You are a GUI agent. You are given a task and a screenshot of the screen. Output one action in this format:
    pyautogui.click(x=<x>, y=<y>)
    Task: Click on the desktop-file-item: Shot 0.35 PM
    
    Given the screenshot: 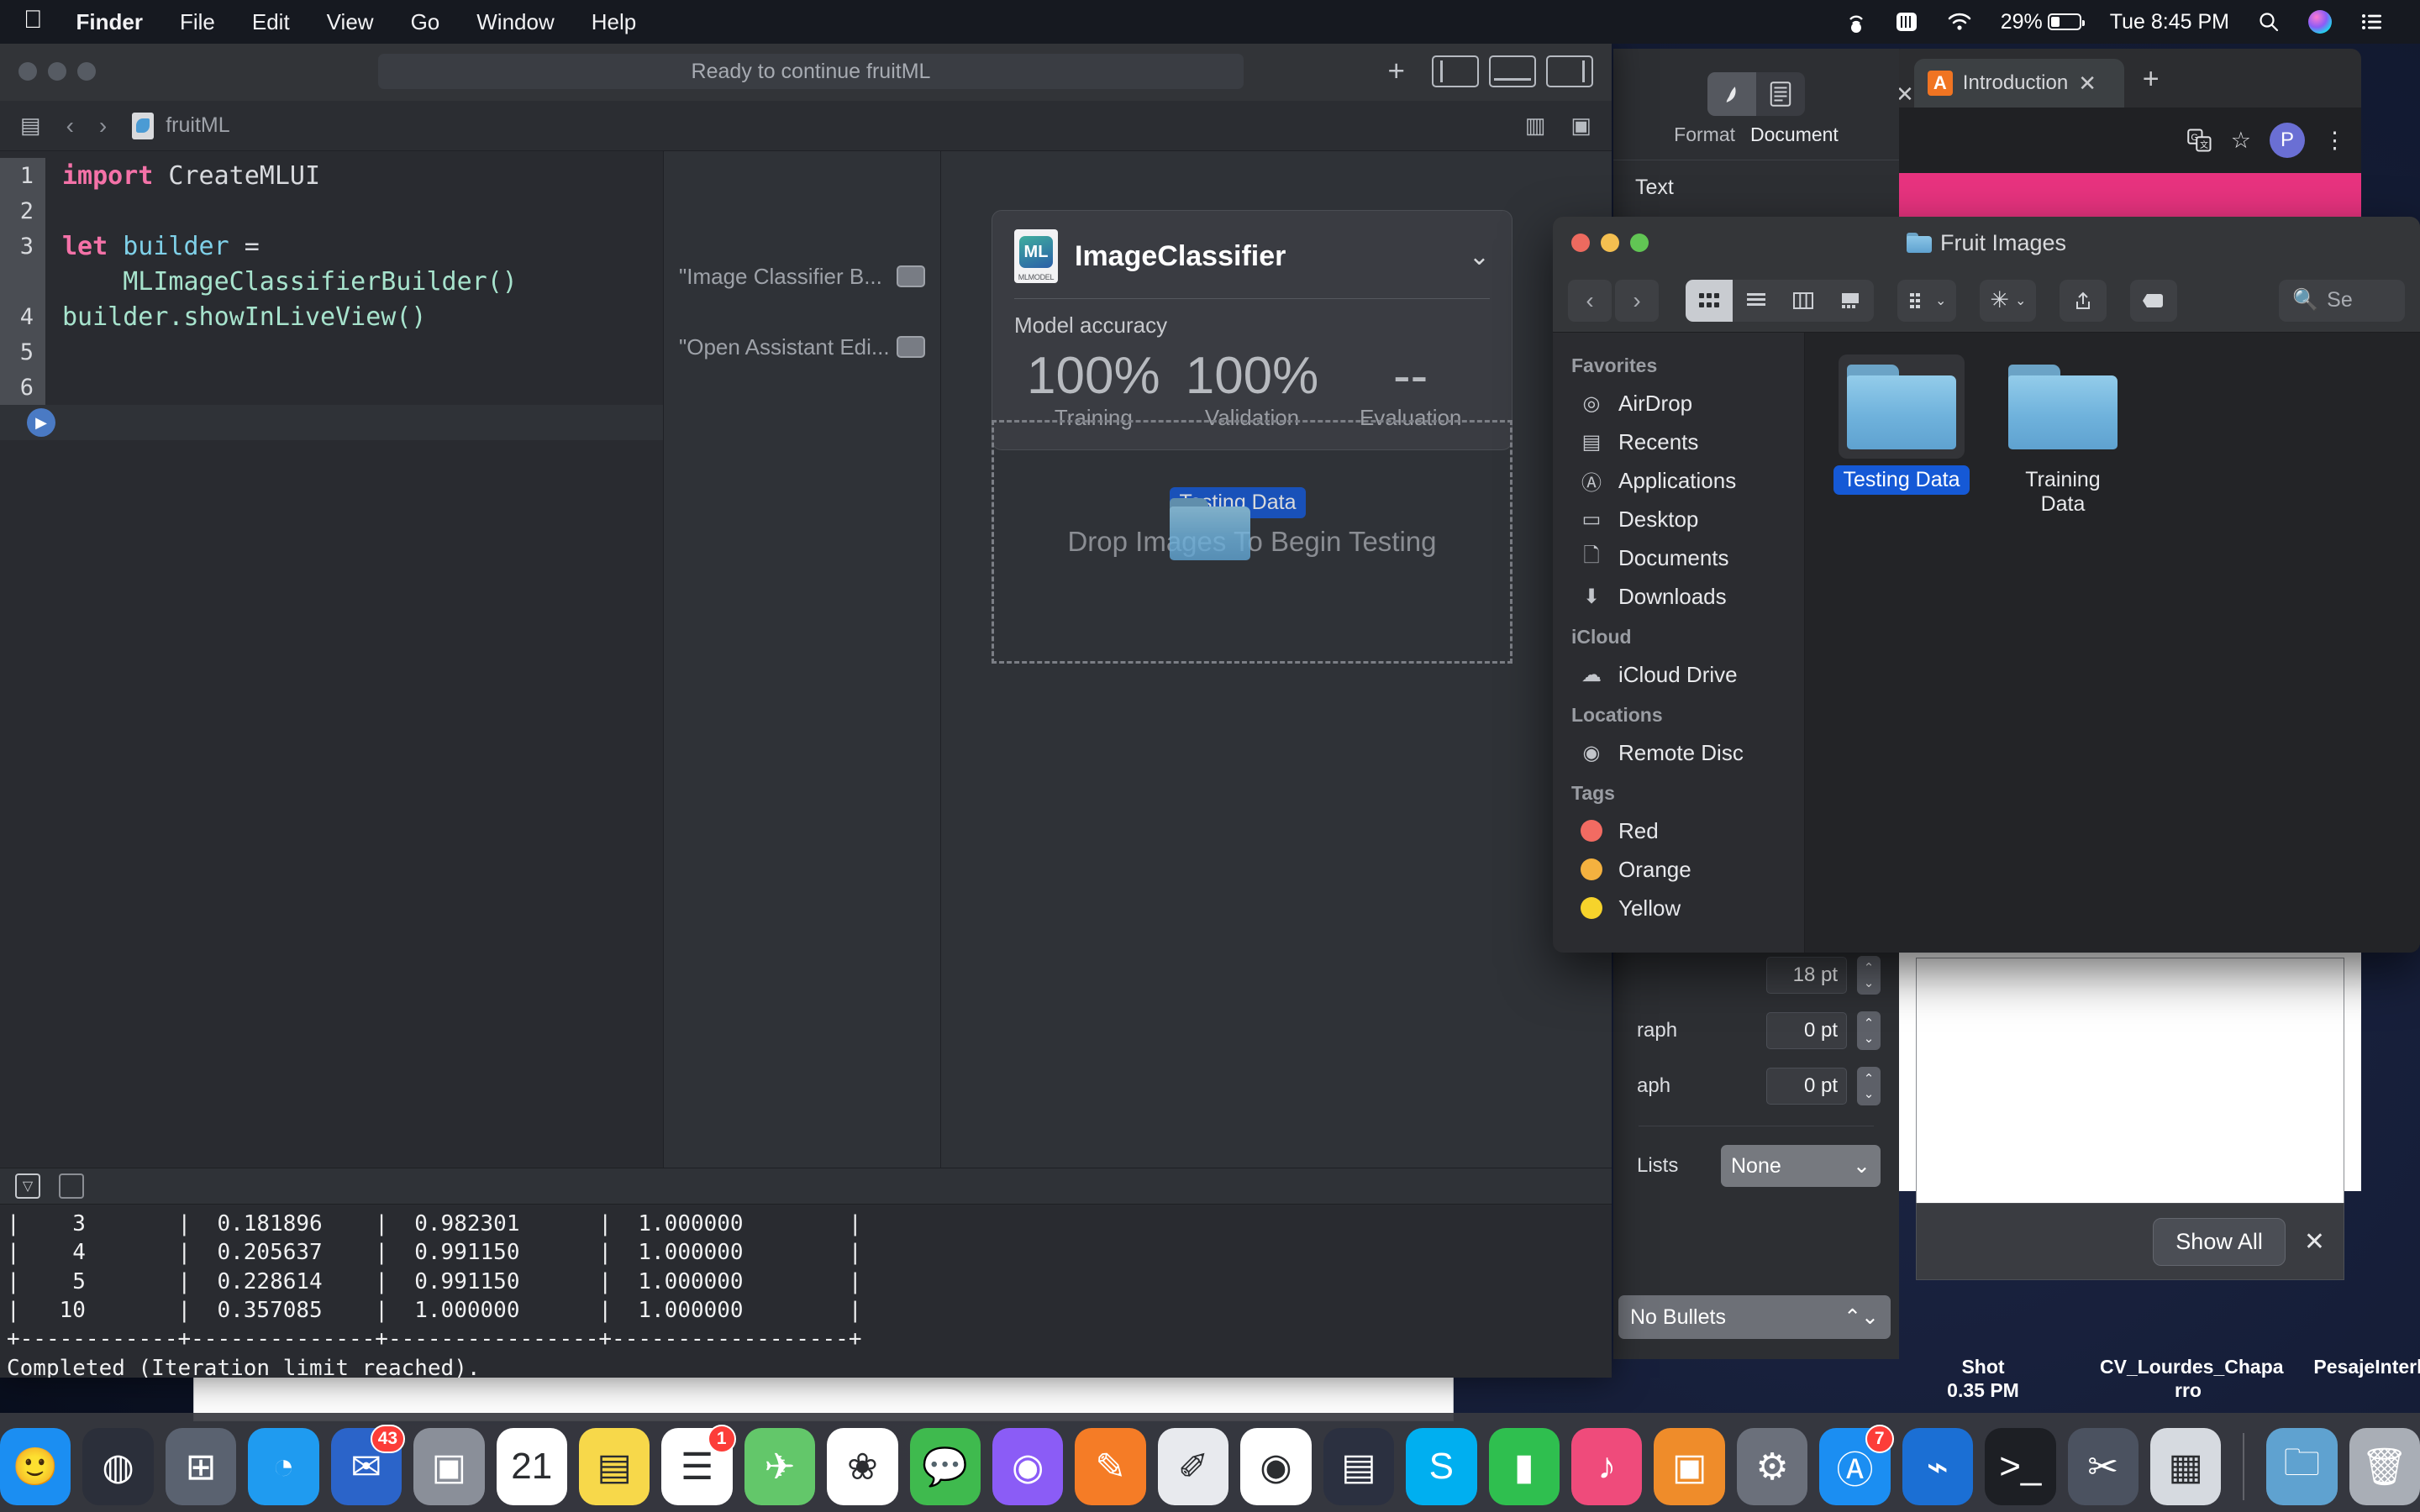 What is the action you would take?
    pyautogui.click(x=1983, y=1379)
    